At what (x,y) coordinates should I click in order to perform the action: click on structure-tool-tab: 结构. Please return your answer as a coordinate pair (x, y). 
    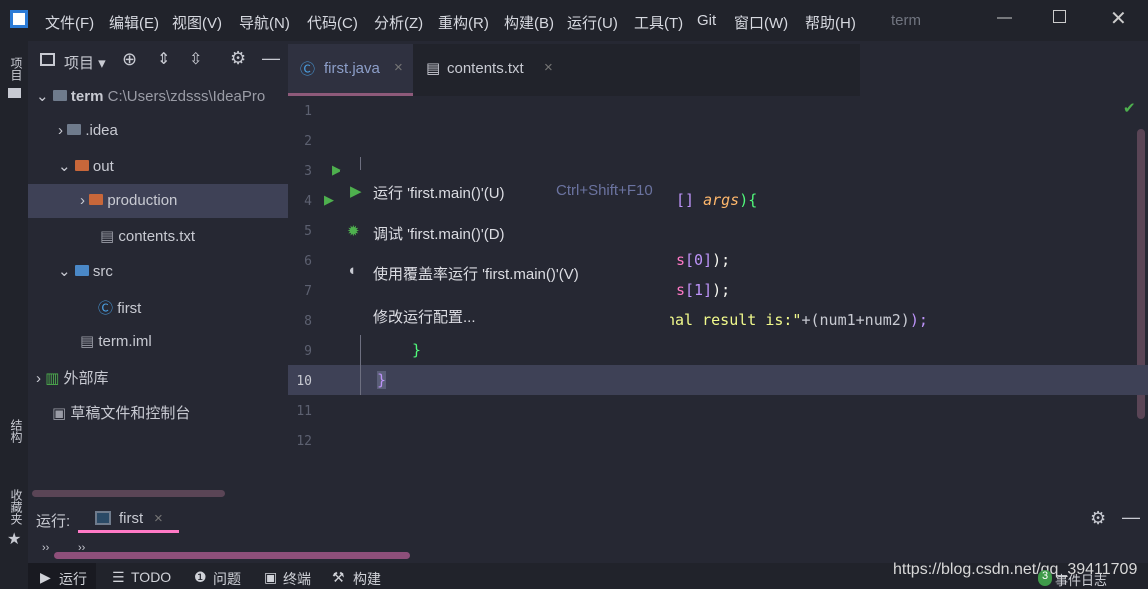
    Looking at the image, I should click on (16, 431).